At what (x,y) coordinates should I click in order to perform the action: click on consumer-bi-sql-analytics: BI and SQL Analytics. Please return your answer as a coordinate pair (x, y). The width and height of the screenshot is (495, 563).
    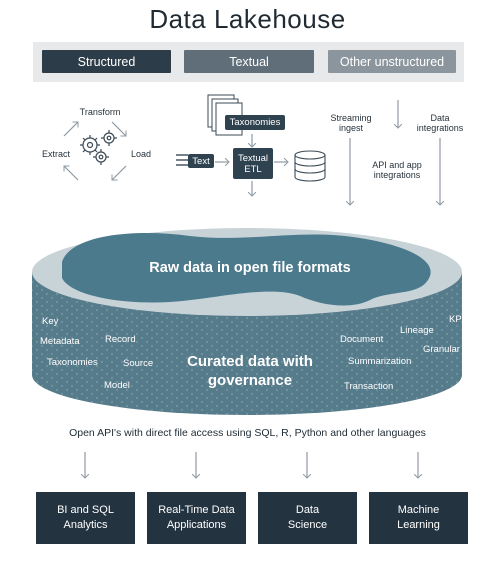
    Looking at the image, I should click on (85, 518).